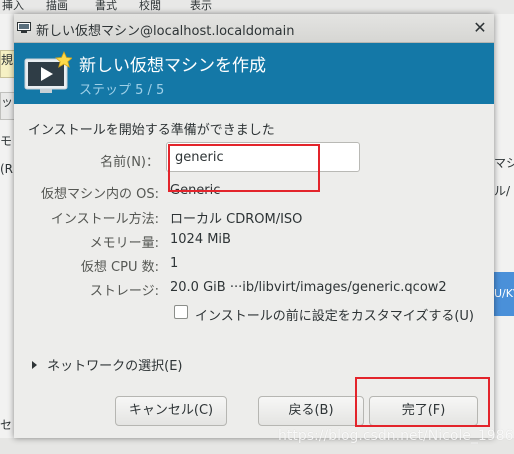  What do you see at coordinates (100, 194) in the screenshot?
I see `detail-label-os: 仮想マシン内の OS:` at bounding box center [100, 194].